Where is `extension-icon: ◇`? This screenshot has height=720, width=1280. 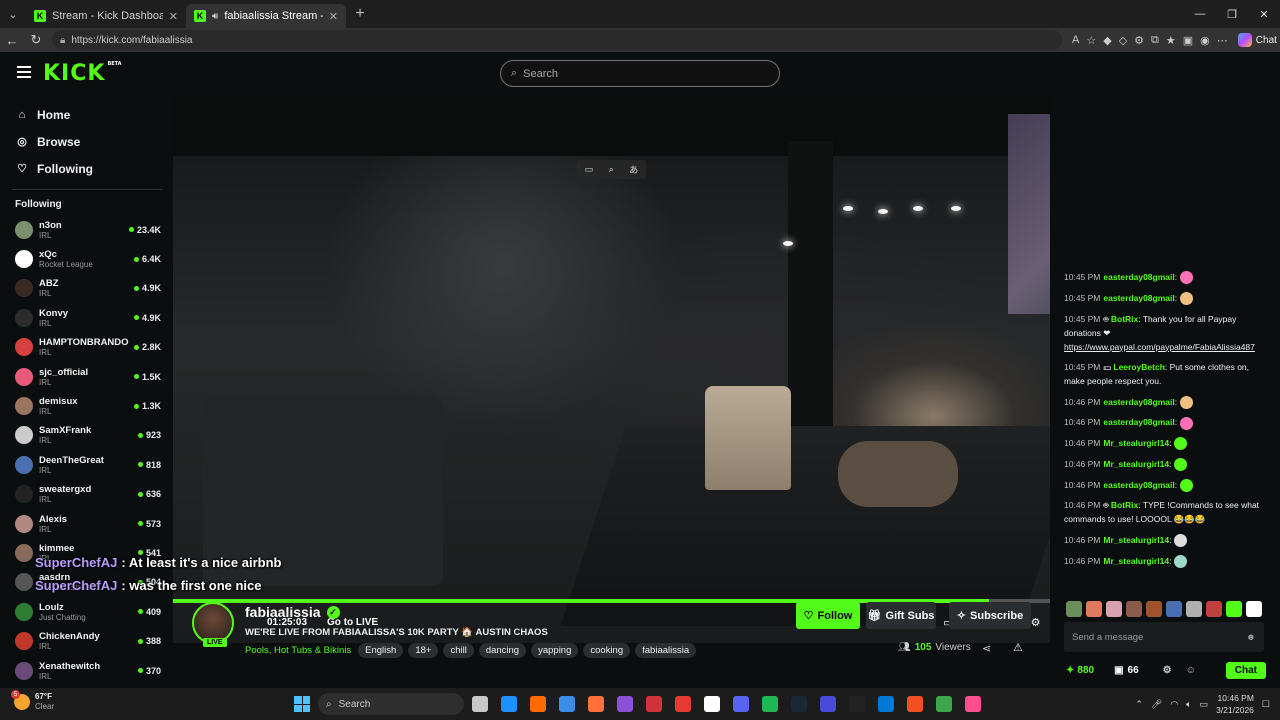 extension-icon: ◇ is located at coordinates (1123, 40).